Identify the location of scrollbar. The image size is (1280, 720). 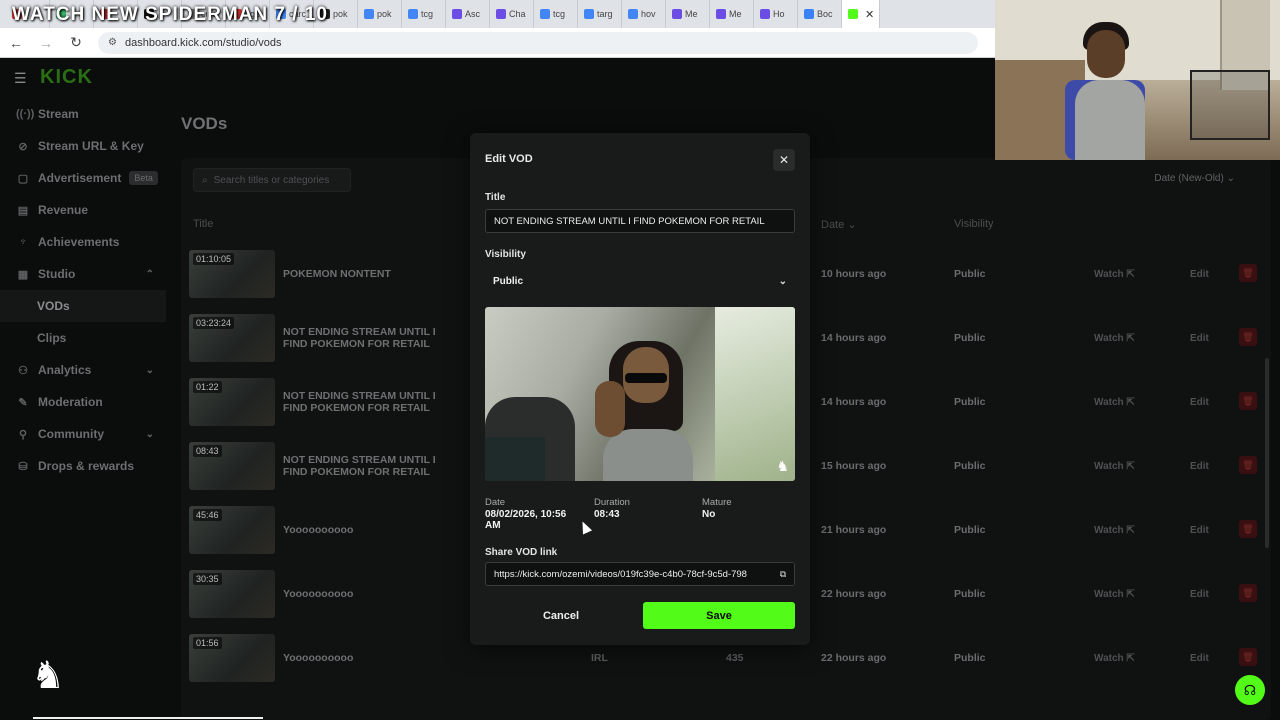
(1267, 453).